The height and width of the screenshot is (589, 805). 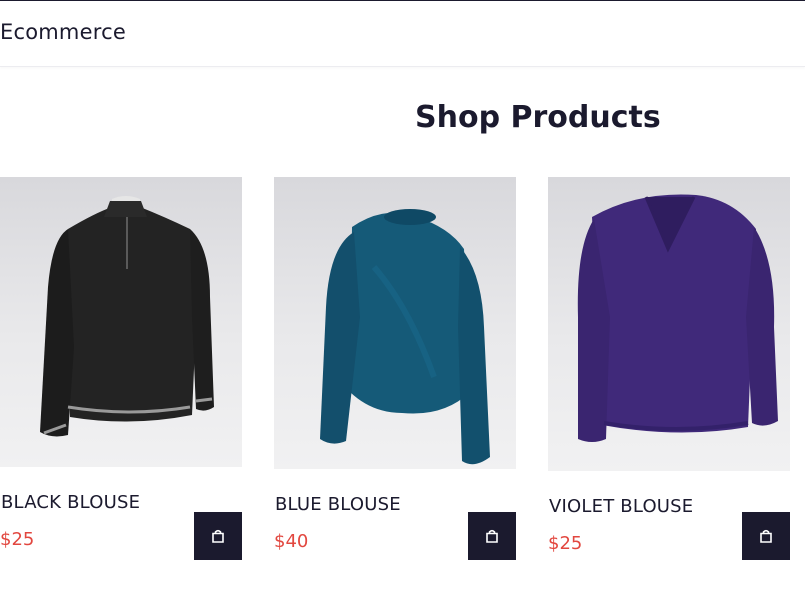 I want to click on blue-blouse-image, so click(x=405, y=337).